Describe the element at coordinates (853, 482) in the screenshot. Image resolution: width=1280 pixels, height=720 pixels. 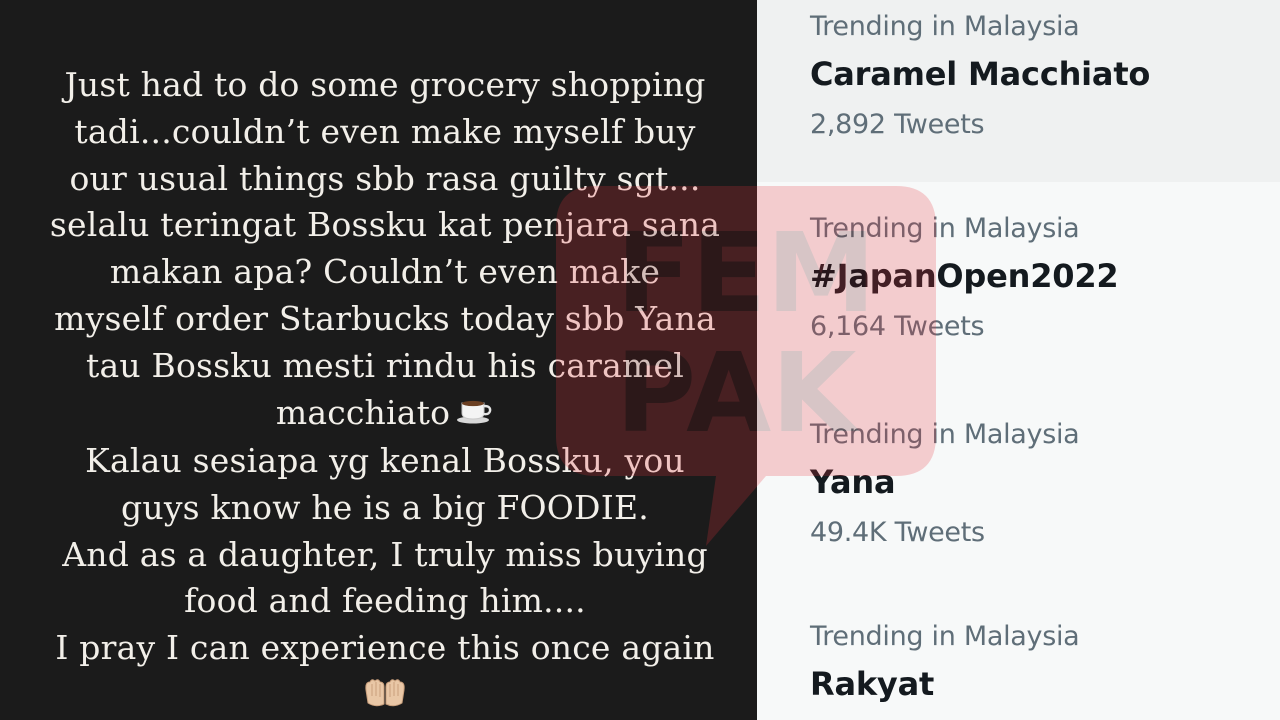
I see `trend-title: Yana` at that location.